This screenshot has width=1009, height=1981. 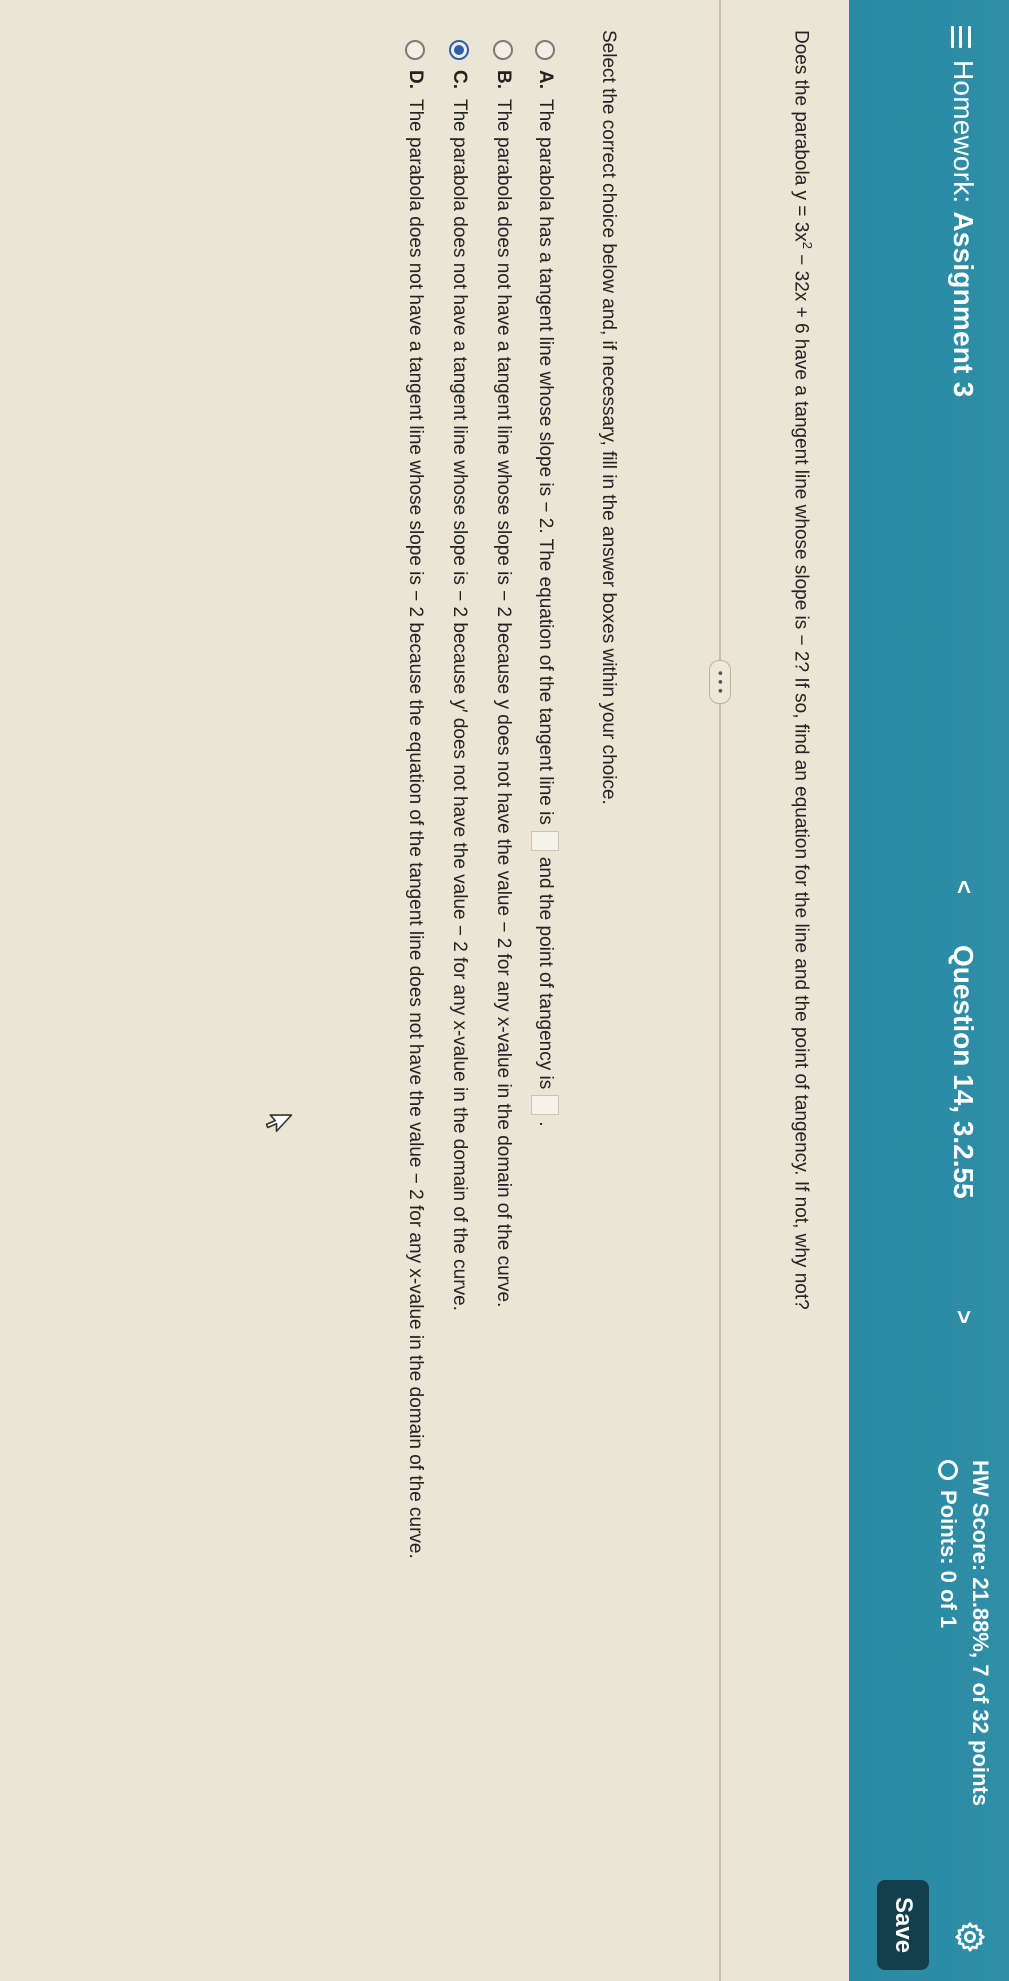 I want to click on radio-c, so click(x=459, y=50).